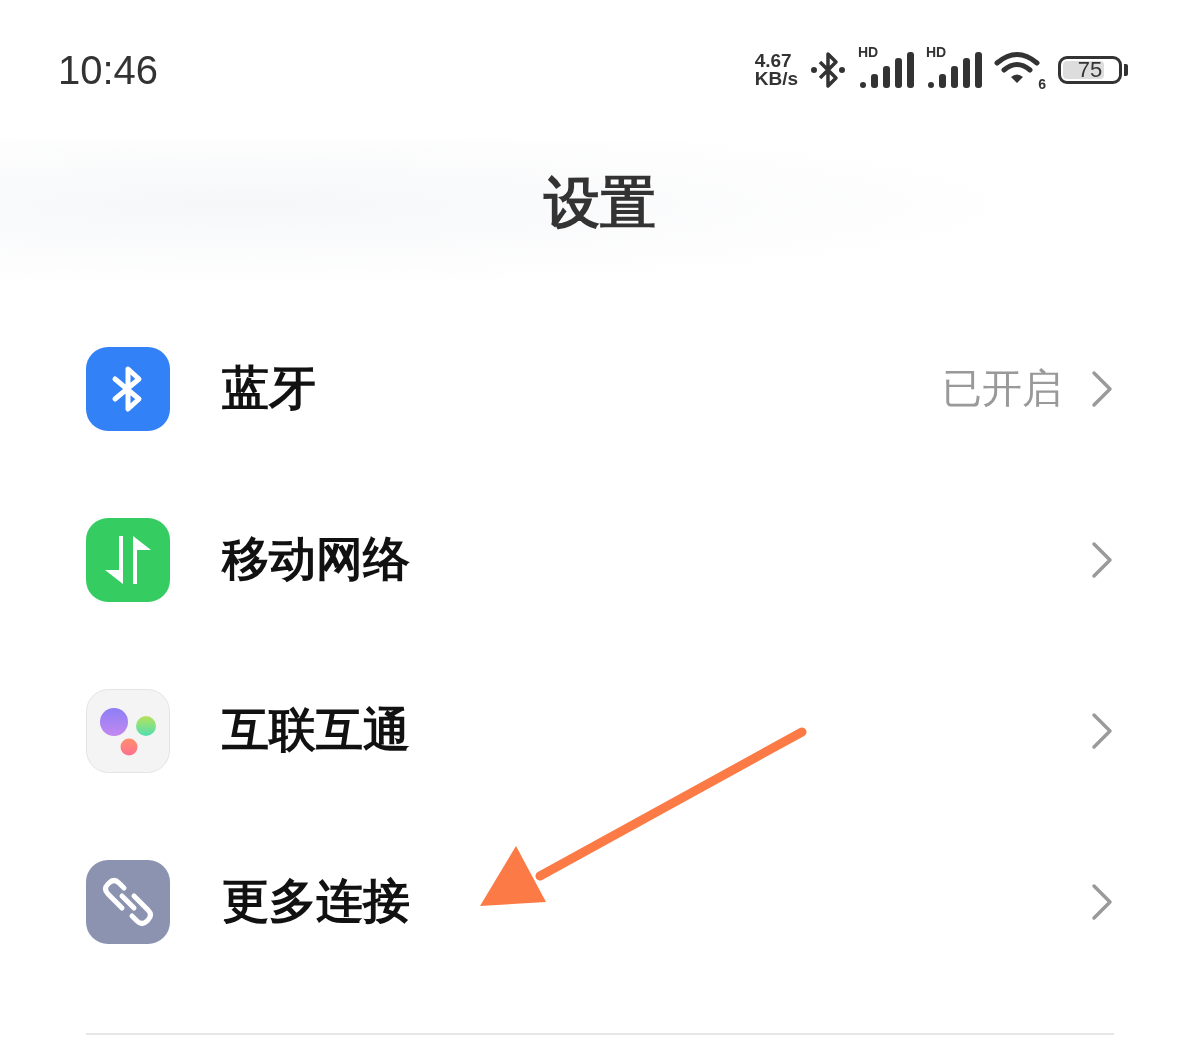 The width and height of the screenshot is (1200, 1042). What do you see at coordinates (269, 388) in the screenshot?
I see `item-label: 蓝牙` at bounding box center [269, 388].